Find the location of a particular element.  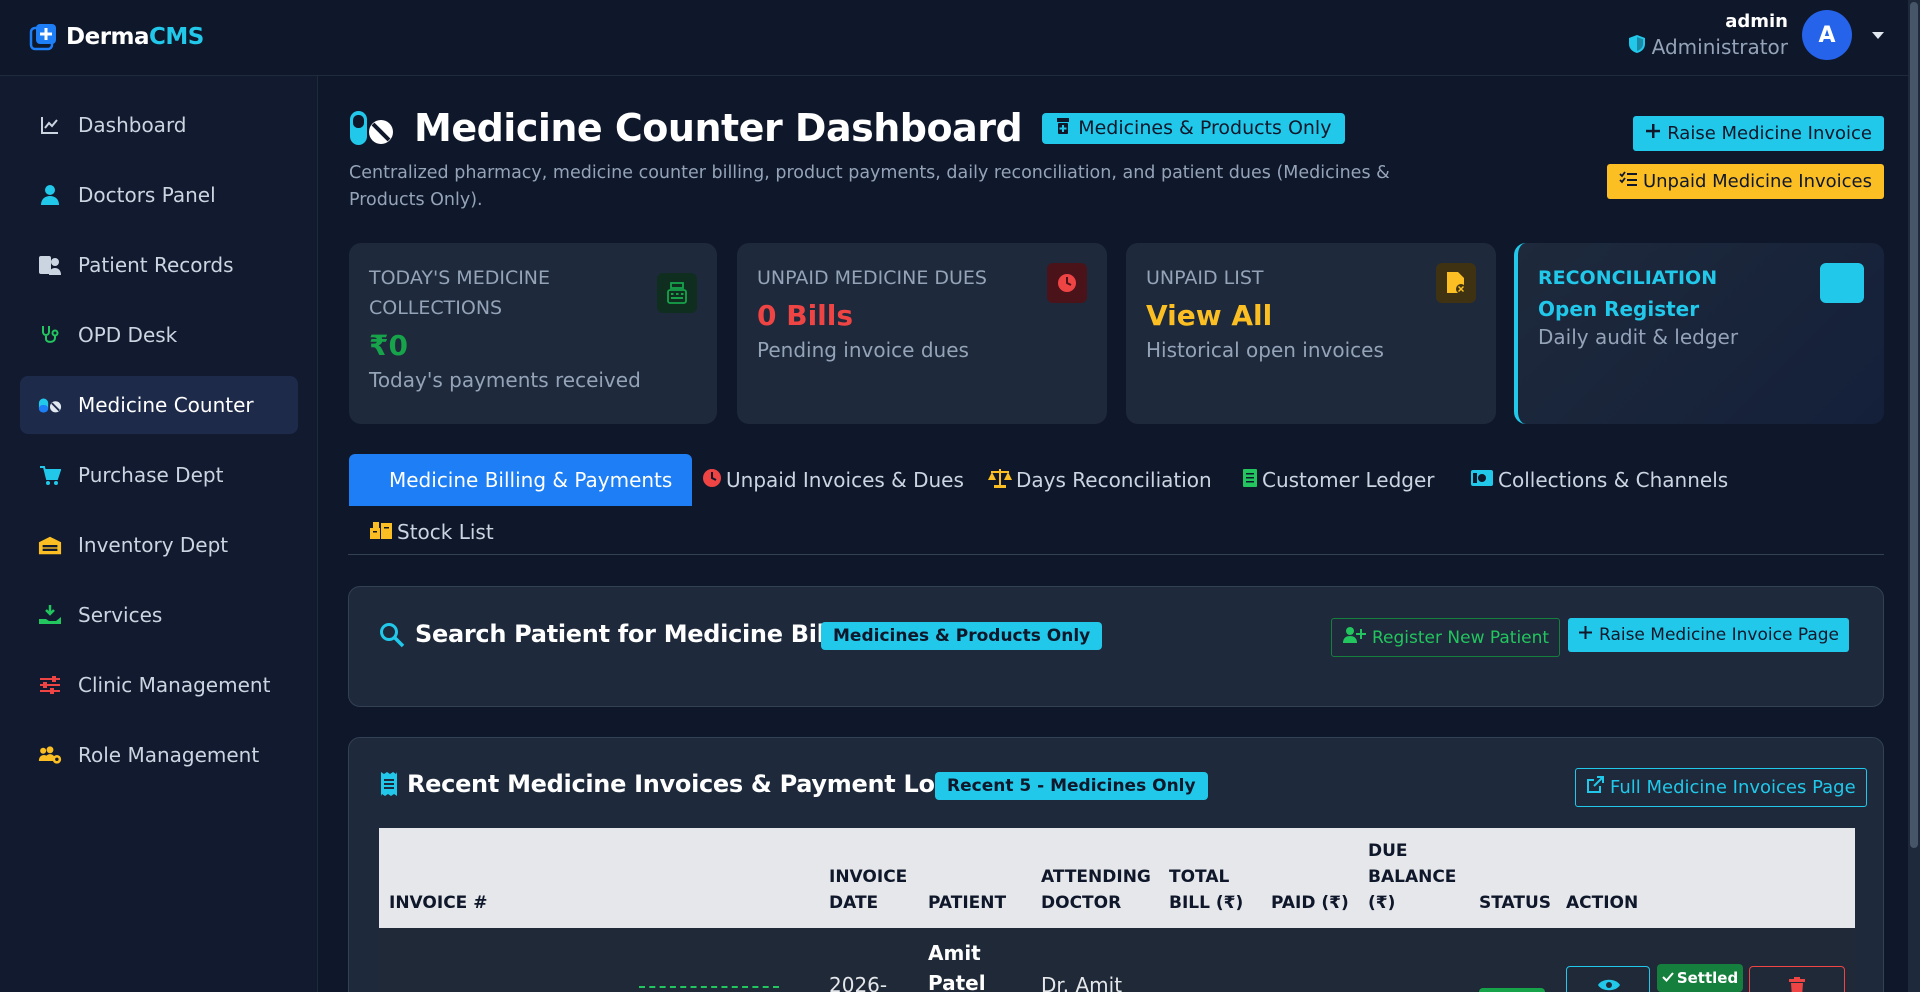

stethoscope-icon is located at coordinates (50, 335).